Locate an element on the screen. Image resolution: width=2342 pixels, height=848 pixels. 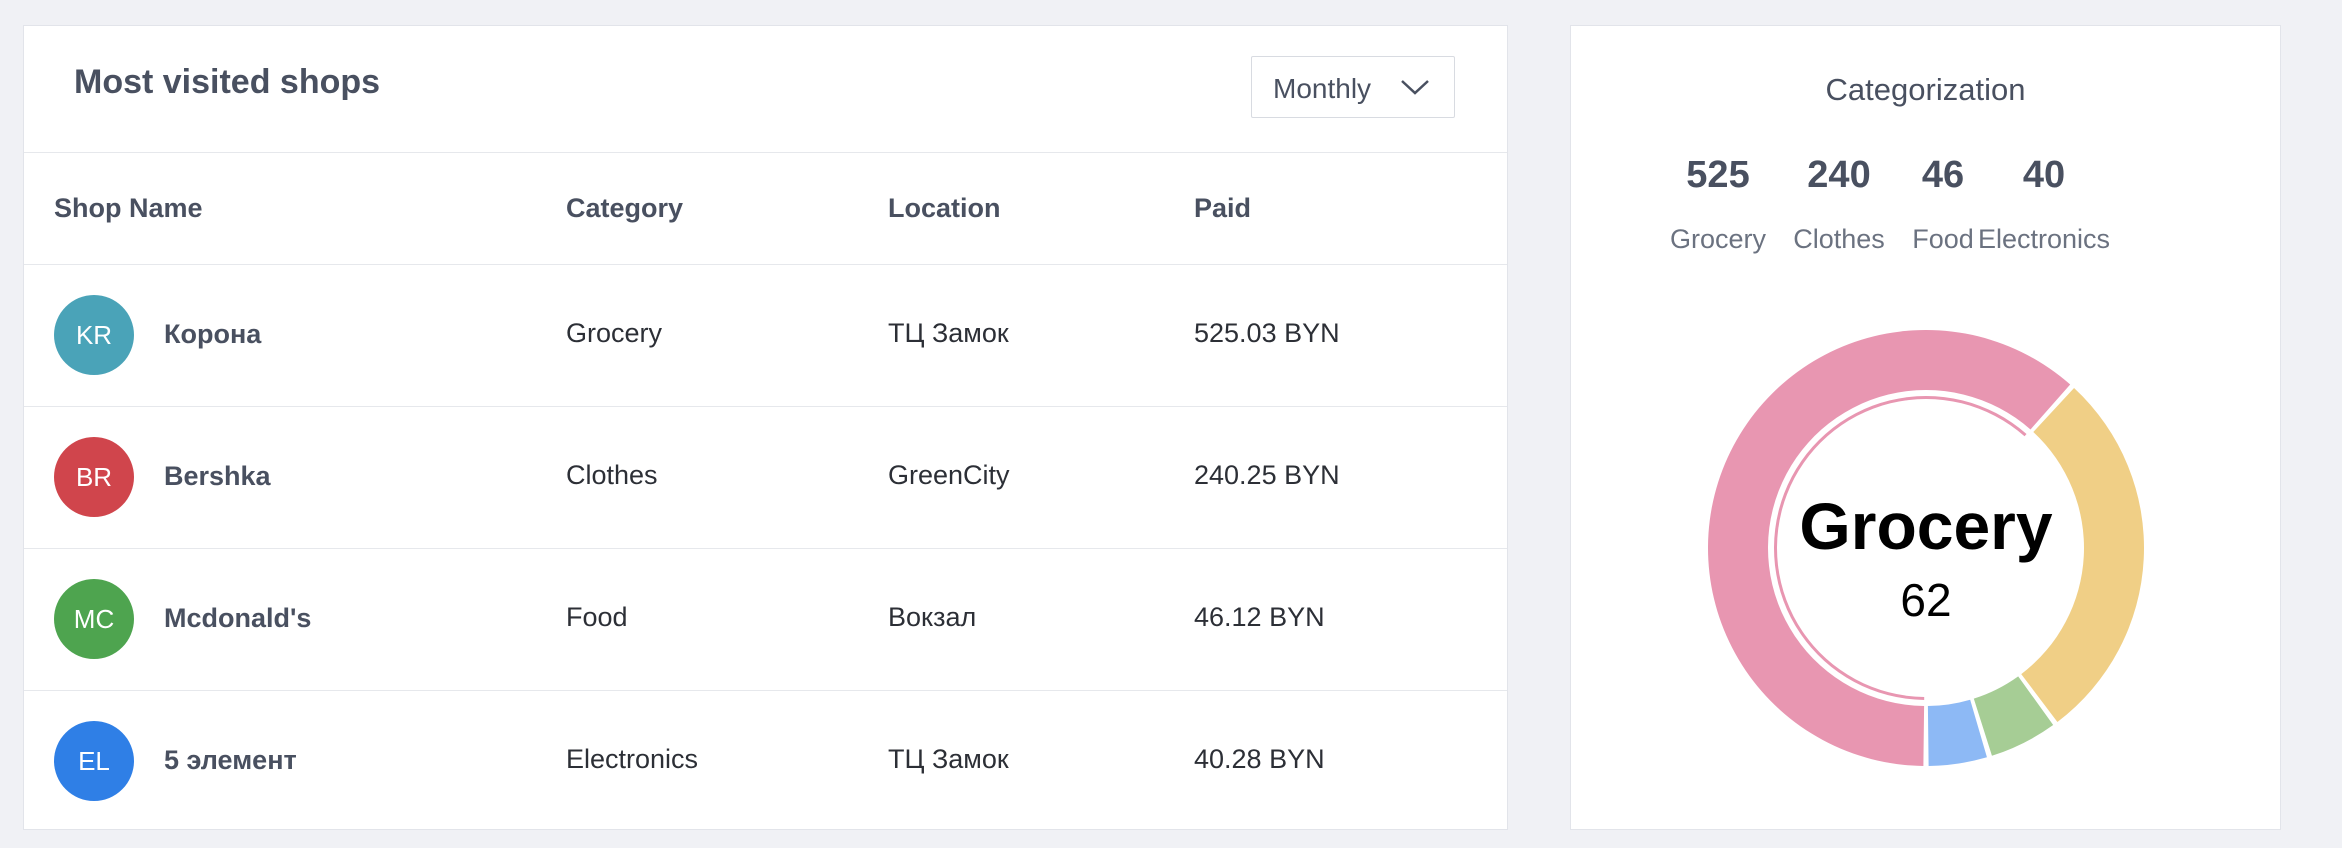
paid-cell: 525.03 BYN is located at coordinates (1267, 333).